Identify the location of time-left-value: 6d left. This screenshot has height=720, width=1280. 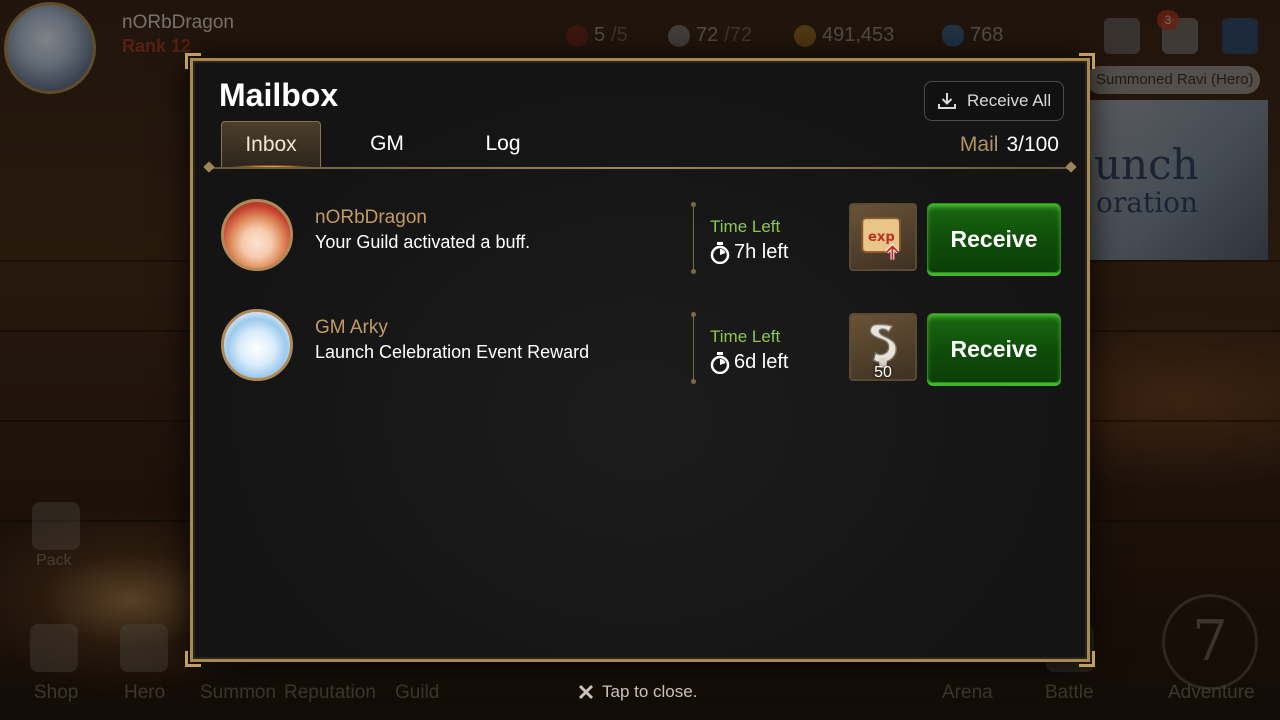
(749, 362).